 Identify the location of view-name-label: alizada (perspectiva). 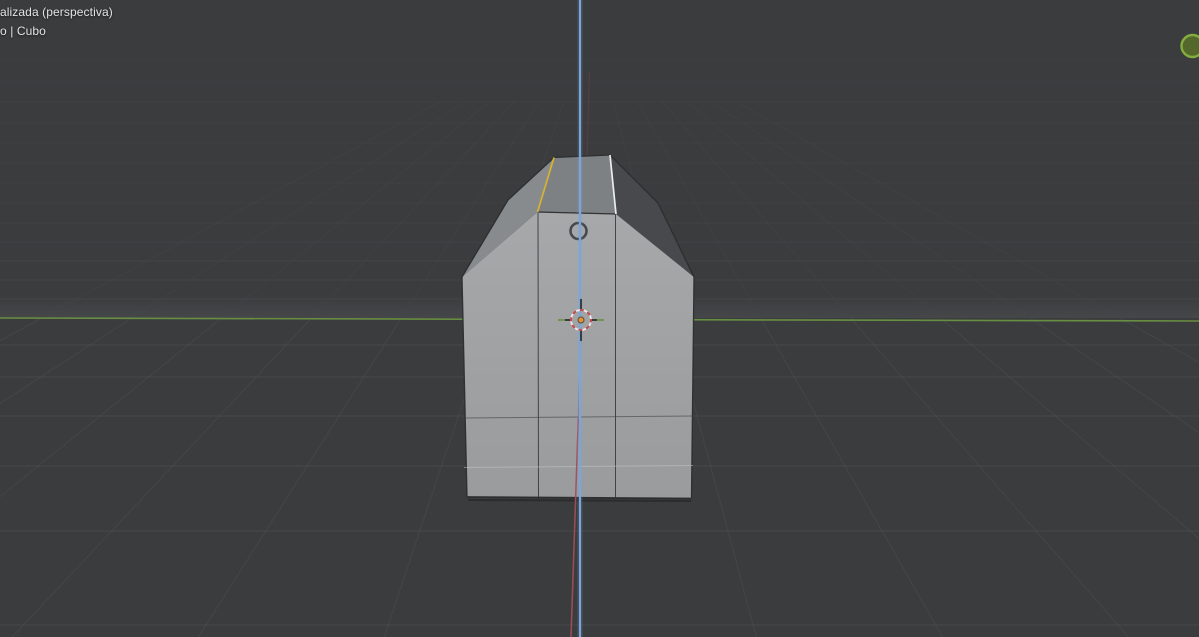
(56, 12).